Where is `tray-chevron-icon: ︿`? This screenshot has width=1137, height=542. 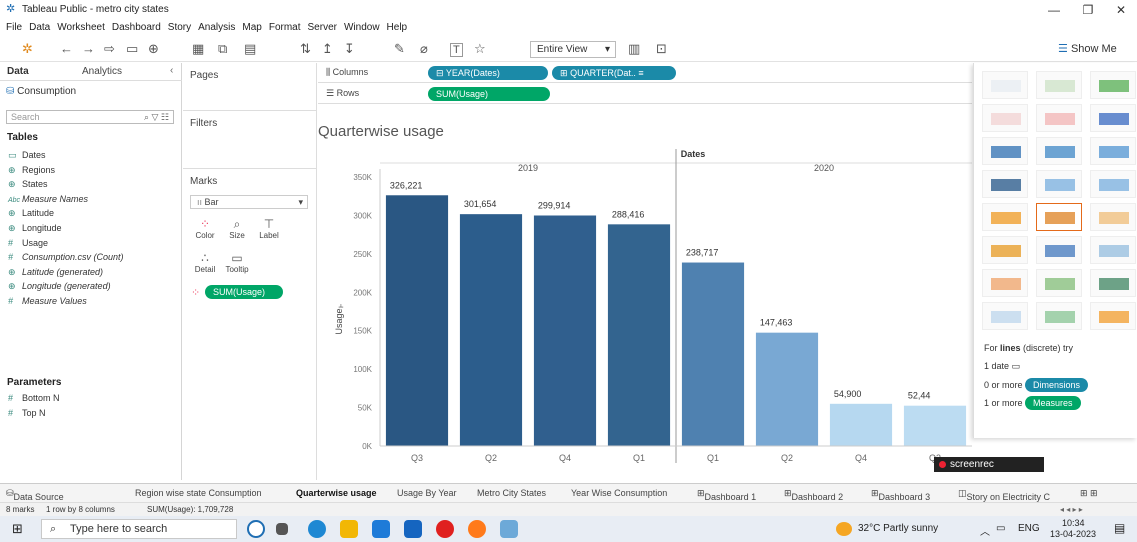 tray-chevron-icon: ︿ is located at coordinates (985, 530).